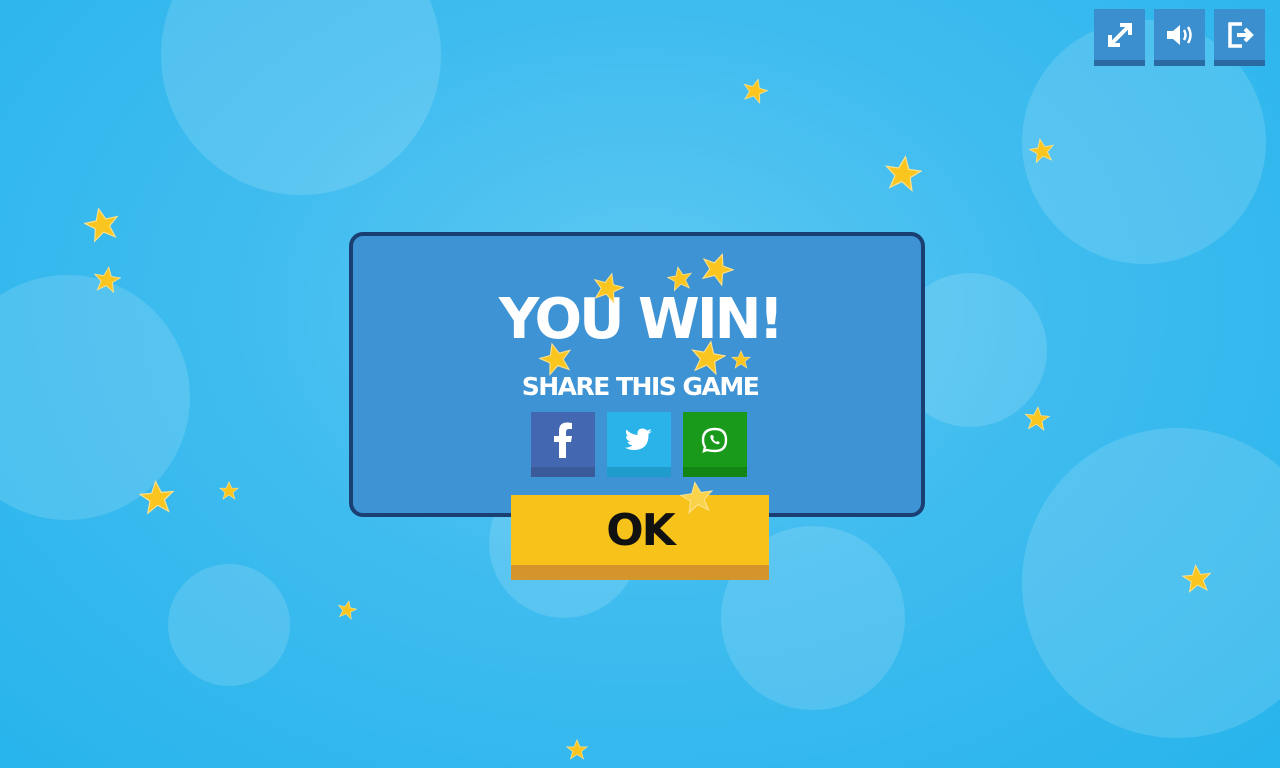  I want to click on share-buttons, so click(639, 444).